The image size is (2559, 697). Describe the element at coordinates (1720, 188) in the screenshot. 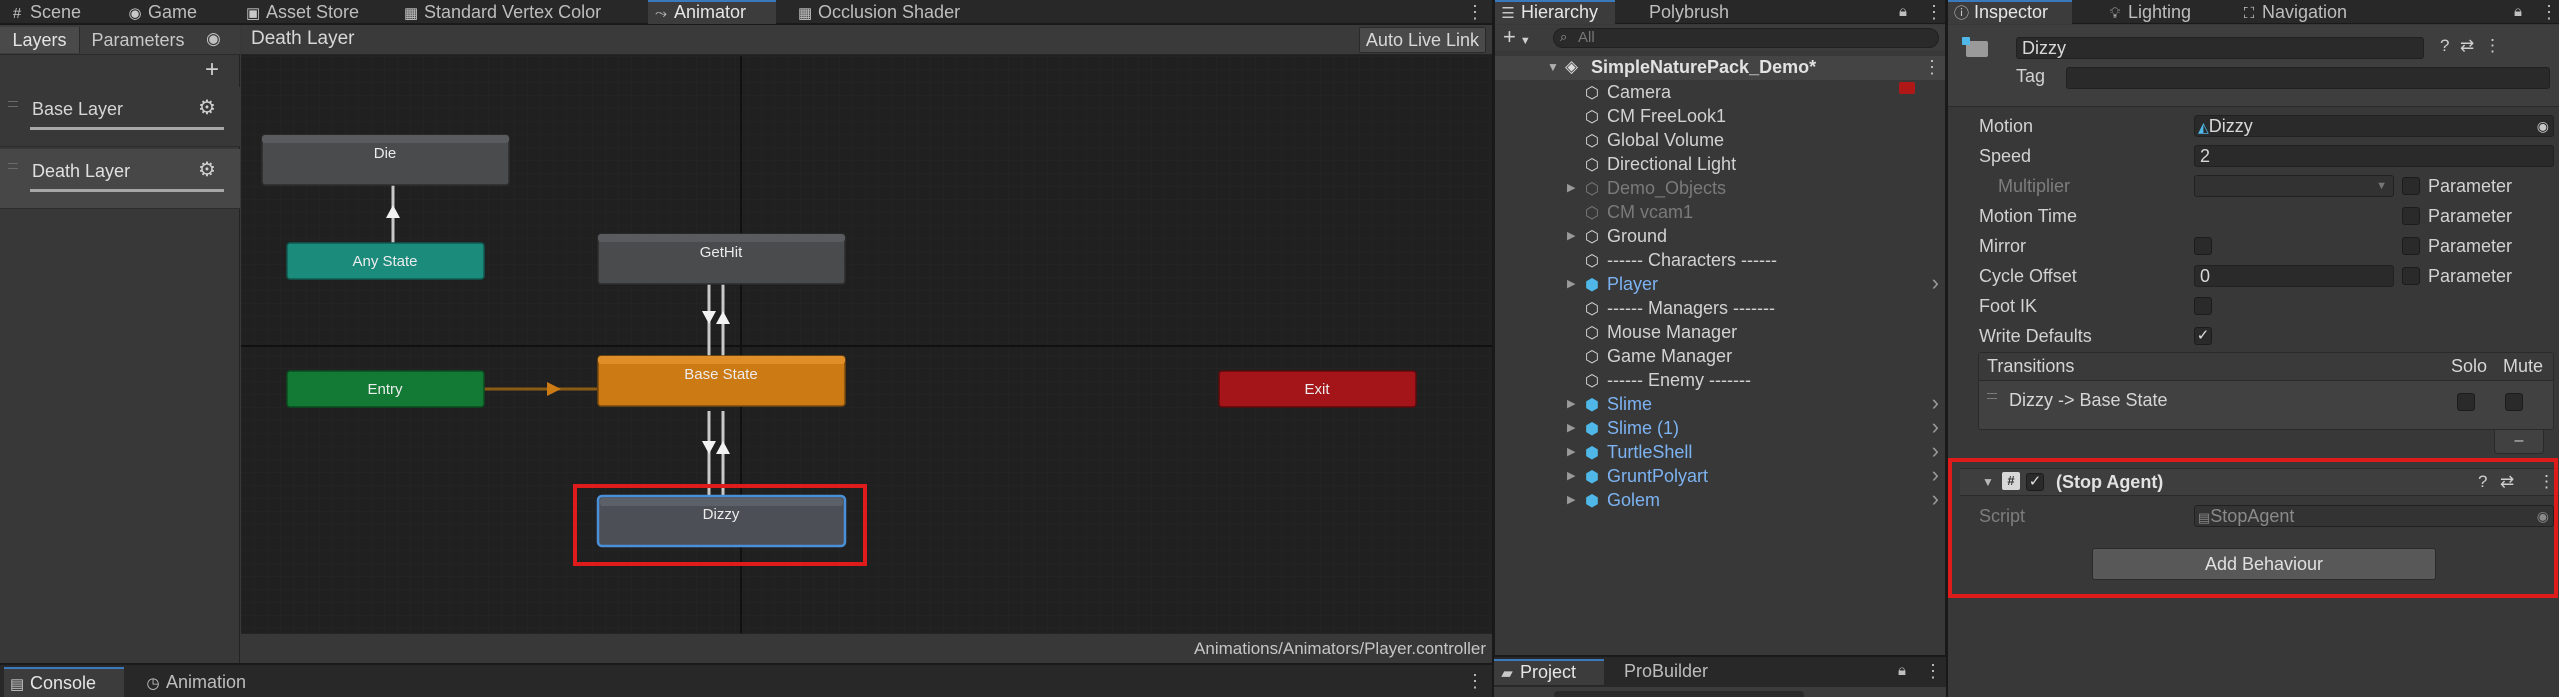

I see `hierarchy-item: ▶ ⬡ Demo_Objects` at that location.